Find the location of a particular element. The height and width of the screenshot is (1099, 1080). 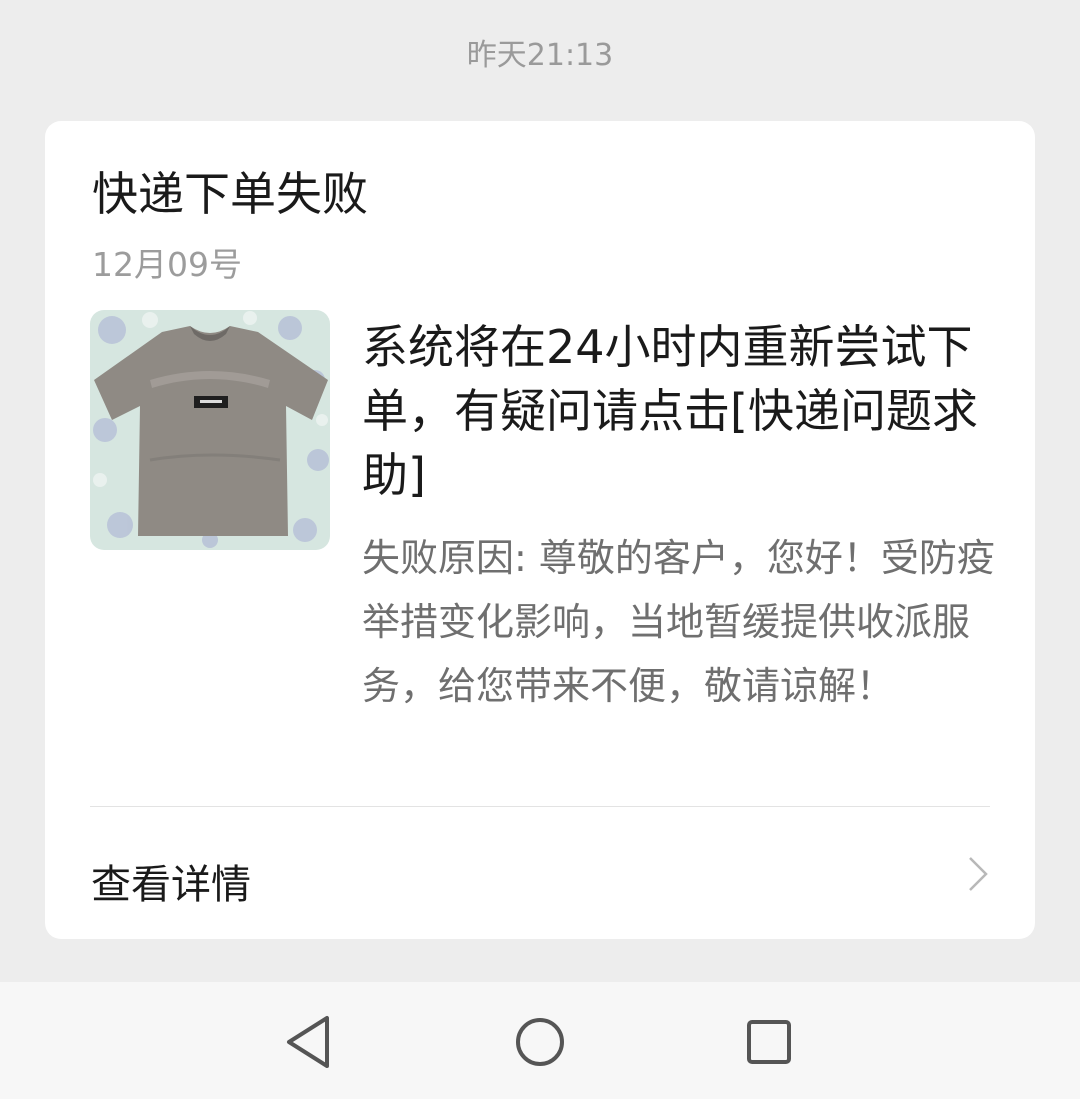

home-circle-icon is located at coordinates (540, 1042).